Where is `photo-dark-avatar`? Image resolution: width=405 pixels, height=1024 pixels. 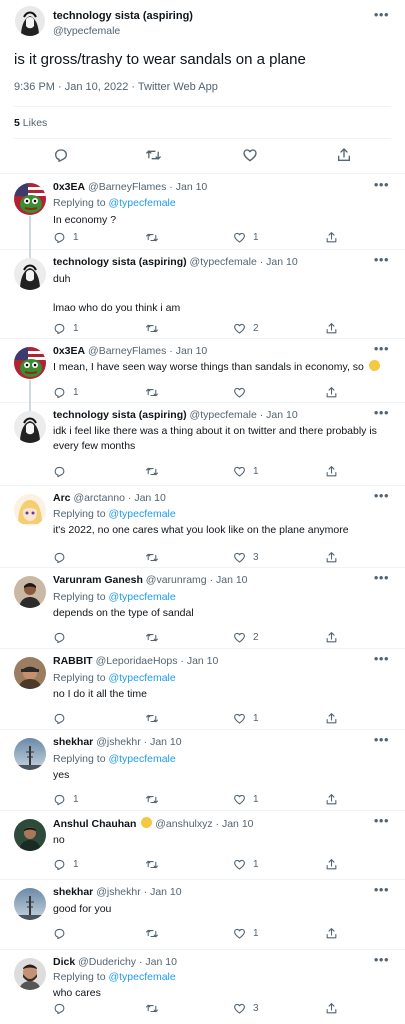 photo-dark-avatar is located at coordinates (30, 835).